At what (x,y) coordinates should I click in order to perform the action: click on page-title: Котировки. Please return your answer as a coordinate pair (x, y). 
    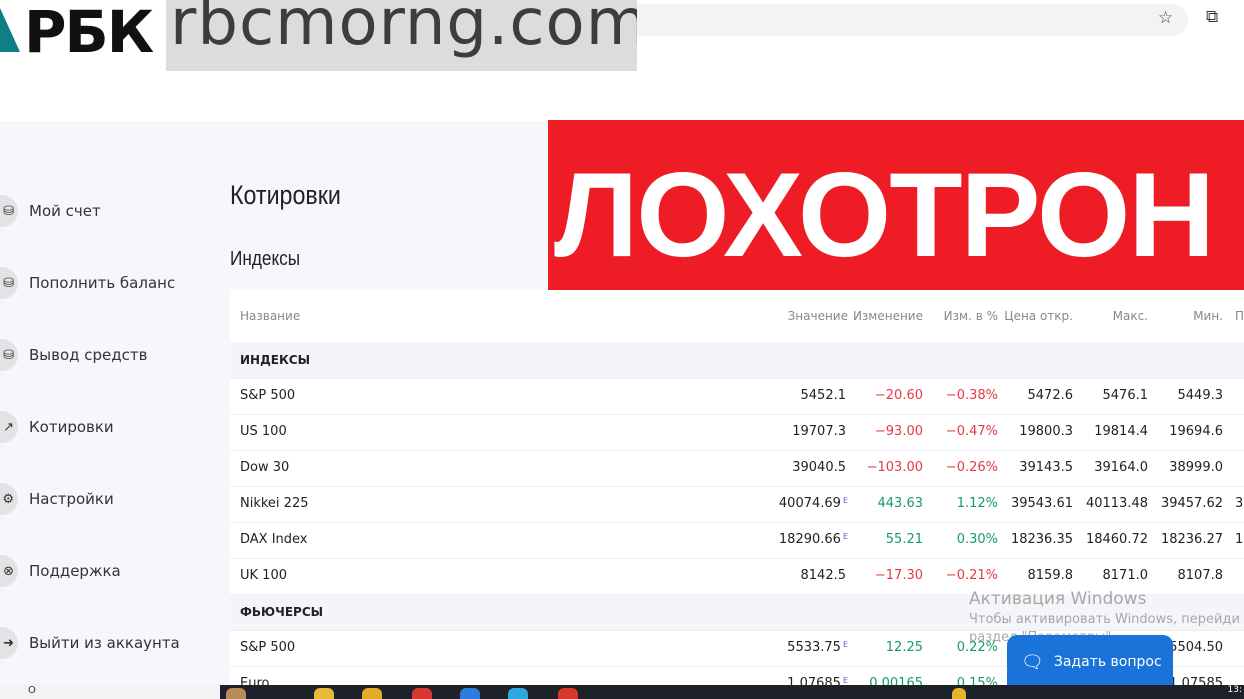
    Looking at the image, I should click on (285, 195).